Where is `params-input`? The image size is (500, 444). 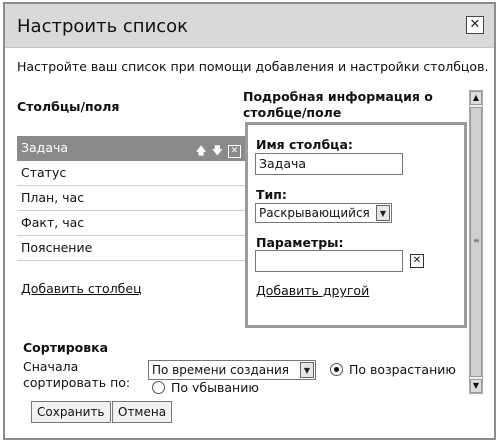
params-input is located at coordinates (329, 261).